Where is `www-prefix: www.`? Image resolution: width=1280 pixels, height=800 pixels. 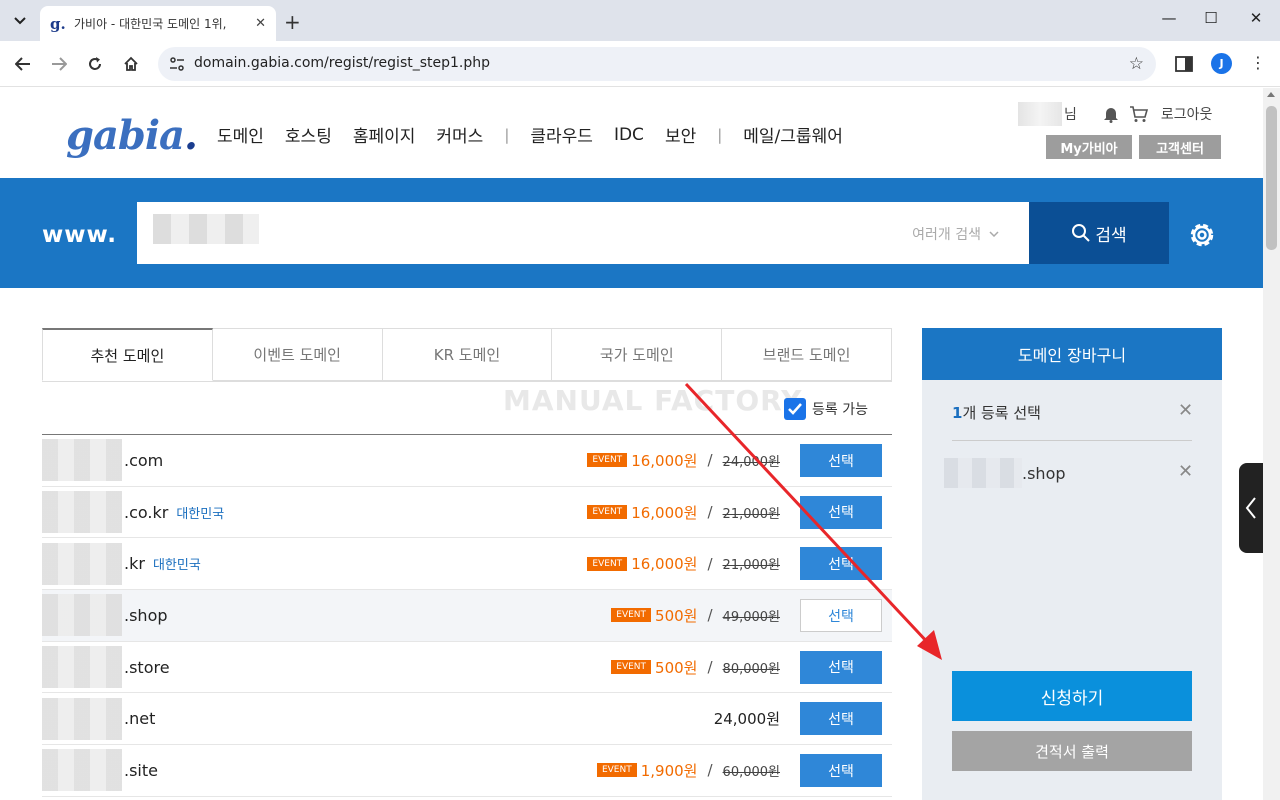 www-prefix: www. is located at coordinates (80, 235).